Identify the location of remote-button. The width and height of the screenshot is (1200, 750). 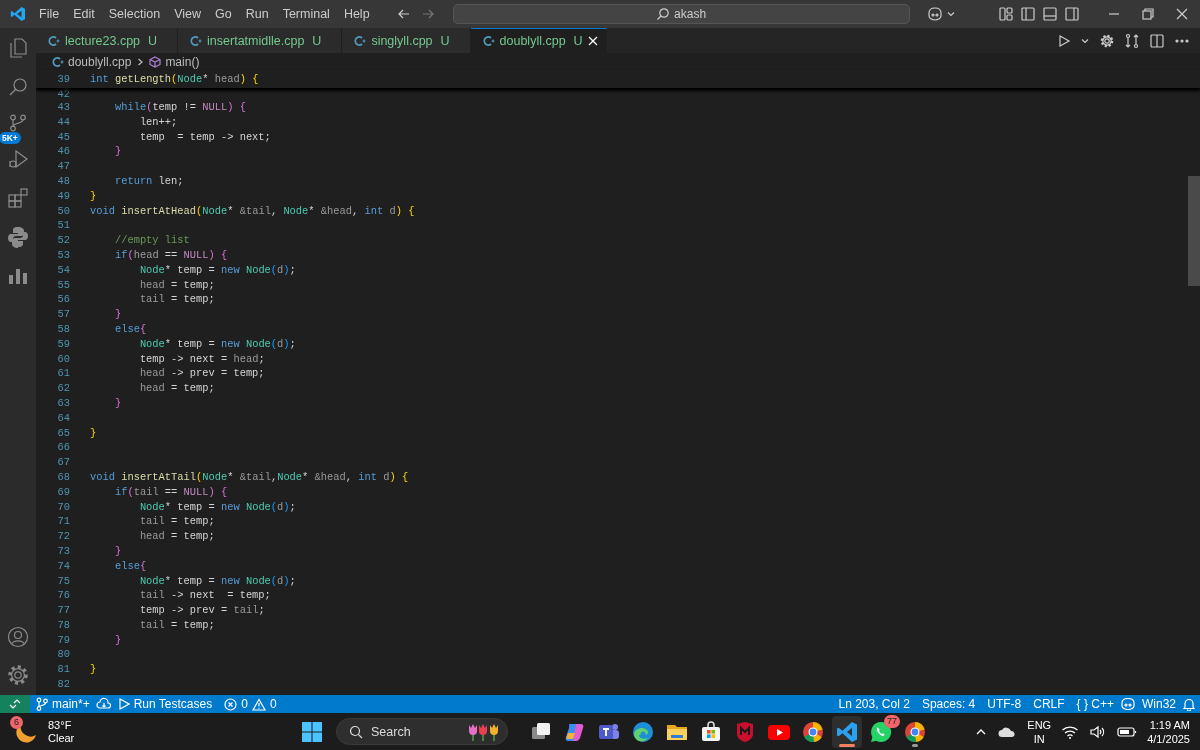
(15, 704).